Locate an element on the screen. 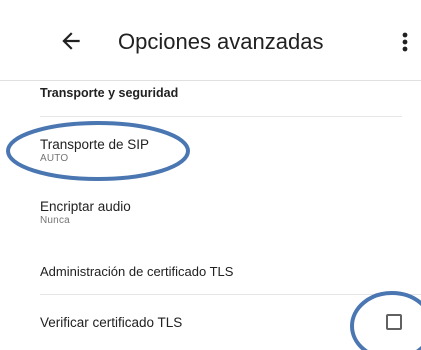 The height and width of the screenshot is (350, 421). list-item-verify-tls: Verificar certificado TLS is located at coordinates (221, 322).